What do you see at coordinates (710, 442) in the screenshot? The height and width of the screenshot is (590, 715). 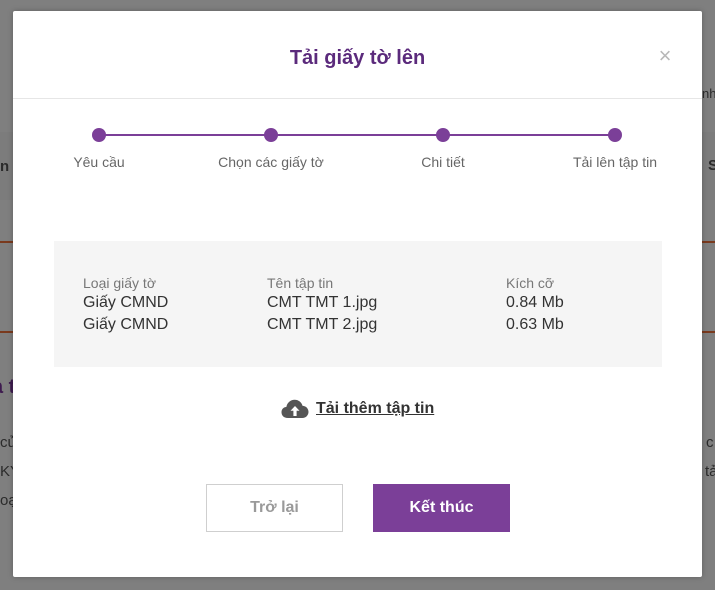 I see `background-text: c` at bounding box center [710, 442].